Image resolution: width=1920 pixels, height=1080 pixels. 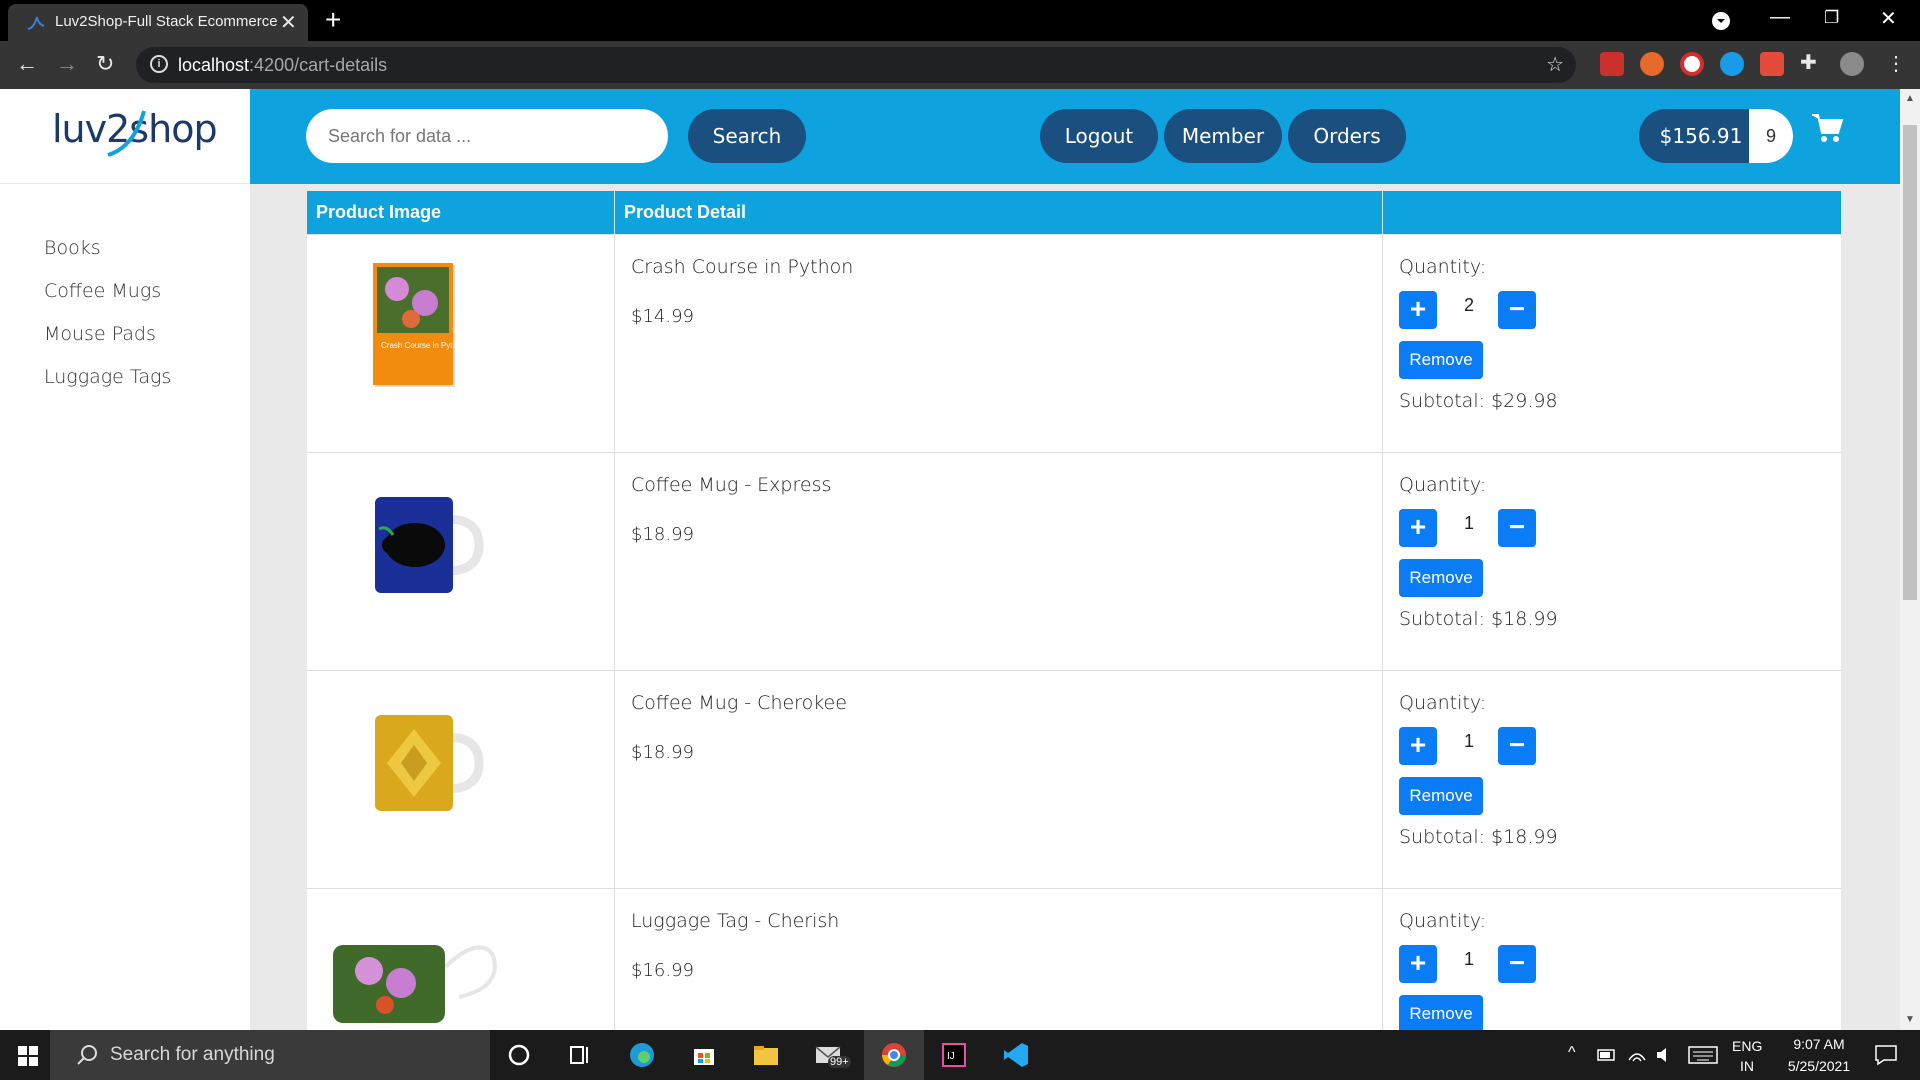 I want to click on volume-icon, so click(x=1665, y=1055).